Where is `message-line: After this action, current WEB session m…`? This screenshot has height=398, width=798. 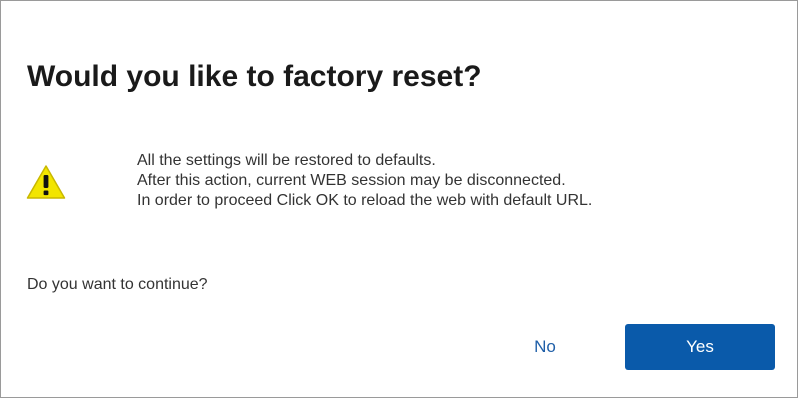
message-line: After this action, current WEB session m… is located at coordinates (351, 180).